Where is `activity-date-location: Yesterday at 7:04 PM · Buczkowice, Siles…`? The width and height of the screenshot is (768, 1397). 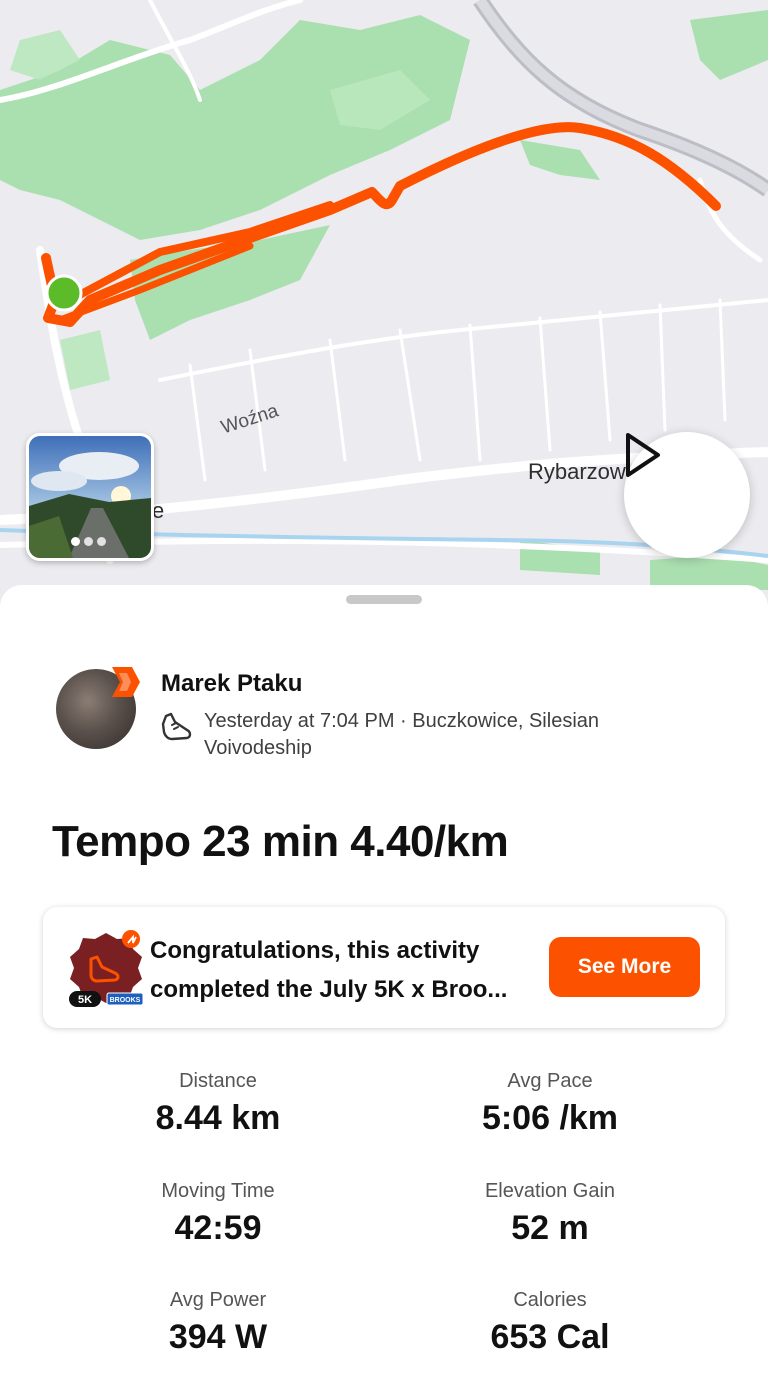 activity-date-location: Yesterday at 7:04 PM · Buczkowice, Siles… is located at coordinates (402, 734).